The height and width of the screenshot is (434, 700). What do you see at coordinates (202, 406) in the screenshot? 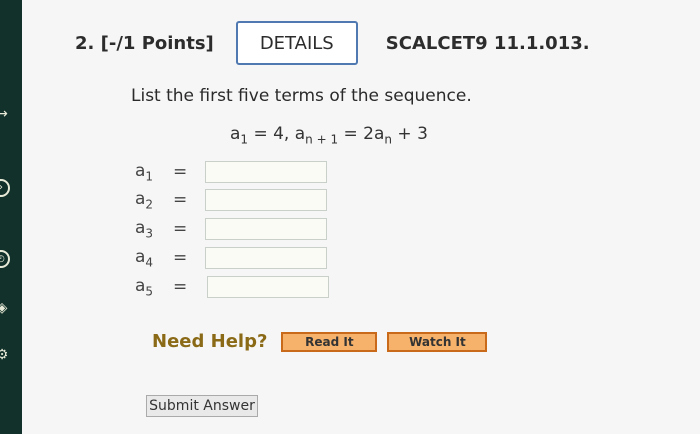
I see `submit-answer-button: Submit Answer` at bounding box center [202, 406].